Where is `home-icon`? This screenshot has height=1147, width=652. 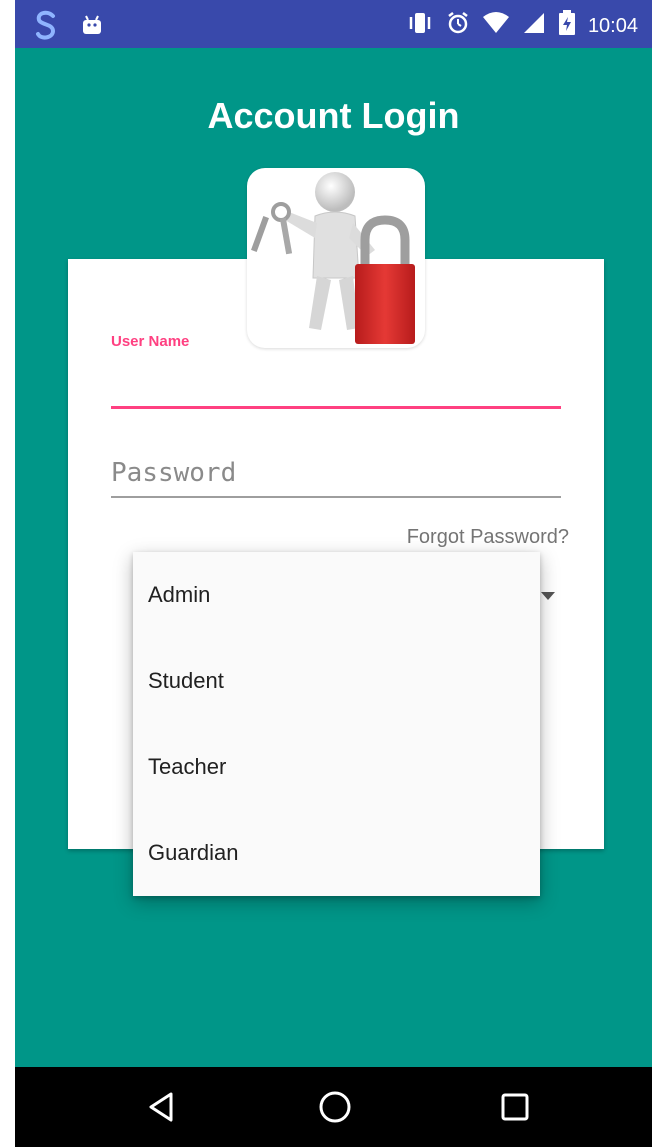 home-icon is located at coordinates (335, 1107).